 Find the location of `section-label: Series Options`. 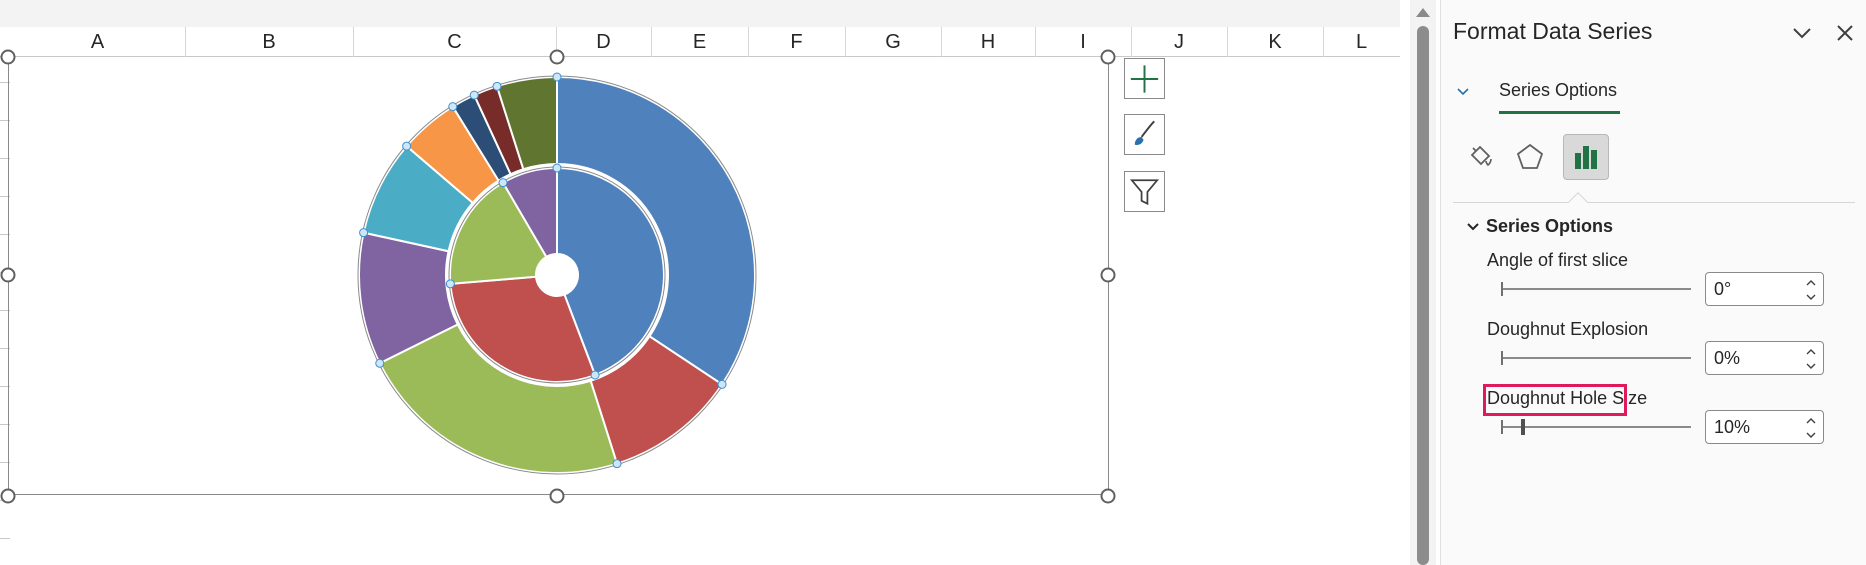

section-label: Series Options is located at coordinates (1550, 226).